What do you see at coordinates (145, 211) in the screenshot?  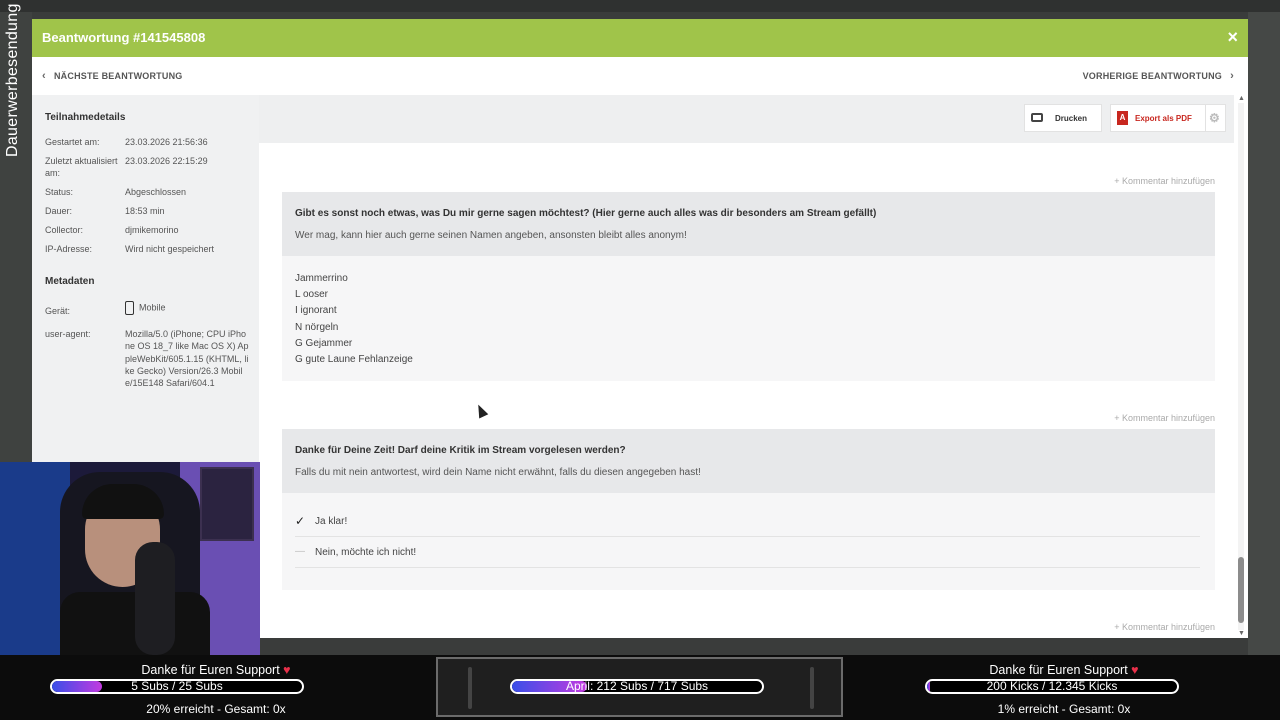 I see `duration-value: 18:53 min` at bounding box center [145, 211].